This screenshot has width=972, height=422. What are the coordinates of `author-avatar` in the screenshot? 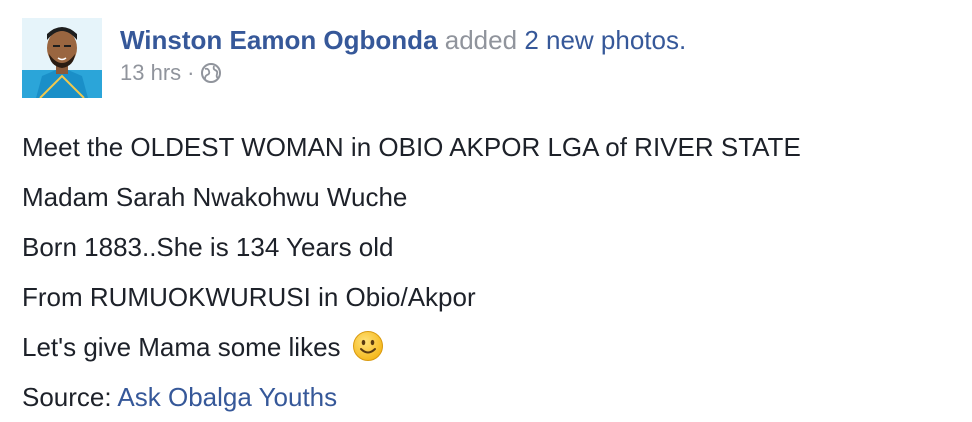 It's located at (62, 58).